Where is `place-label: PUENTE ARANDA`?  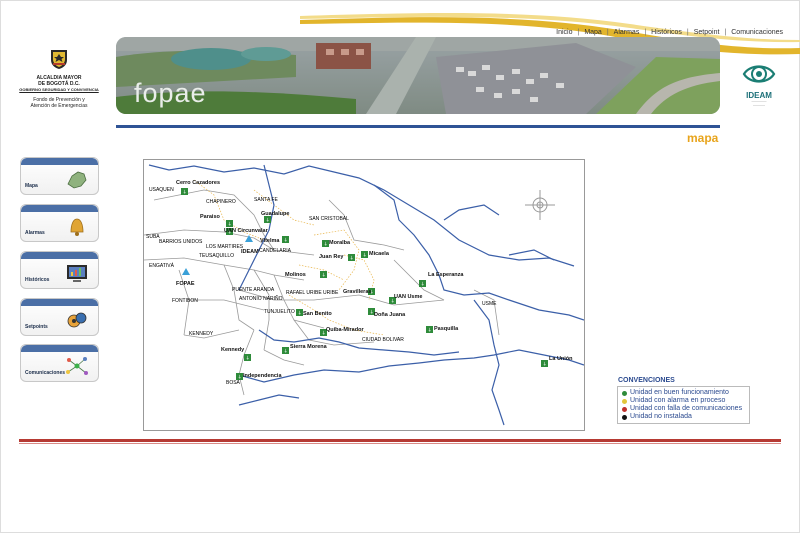 place-label: PUENTE ARANDA is located at coordinates (253, 290).